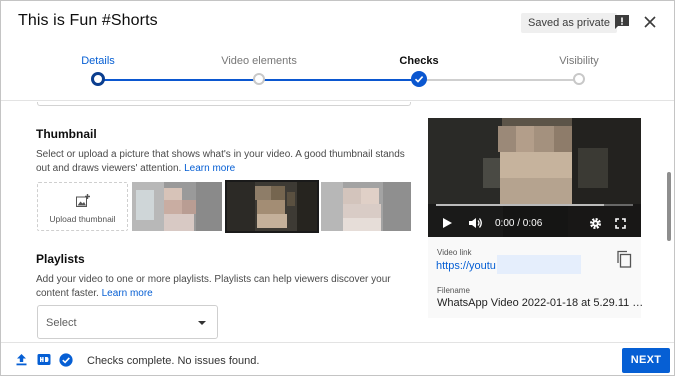  Describe the element at coordinates (475, 223) in the screenshot. I see `volume-icon` at that location.